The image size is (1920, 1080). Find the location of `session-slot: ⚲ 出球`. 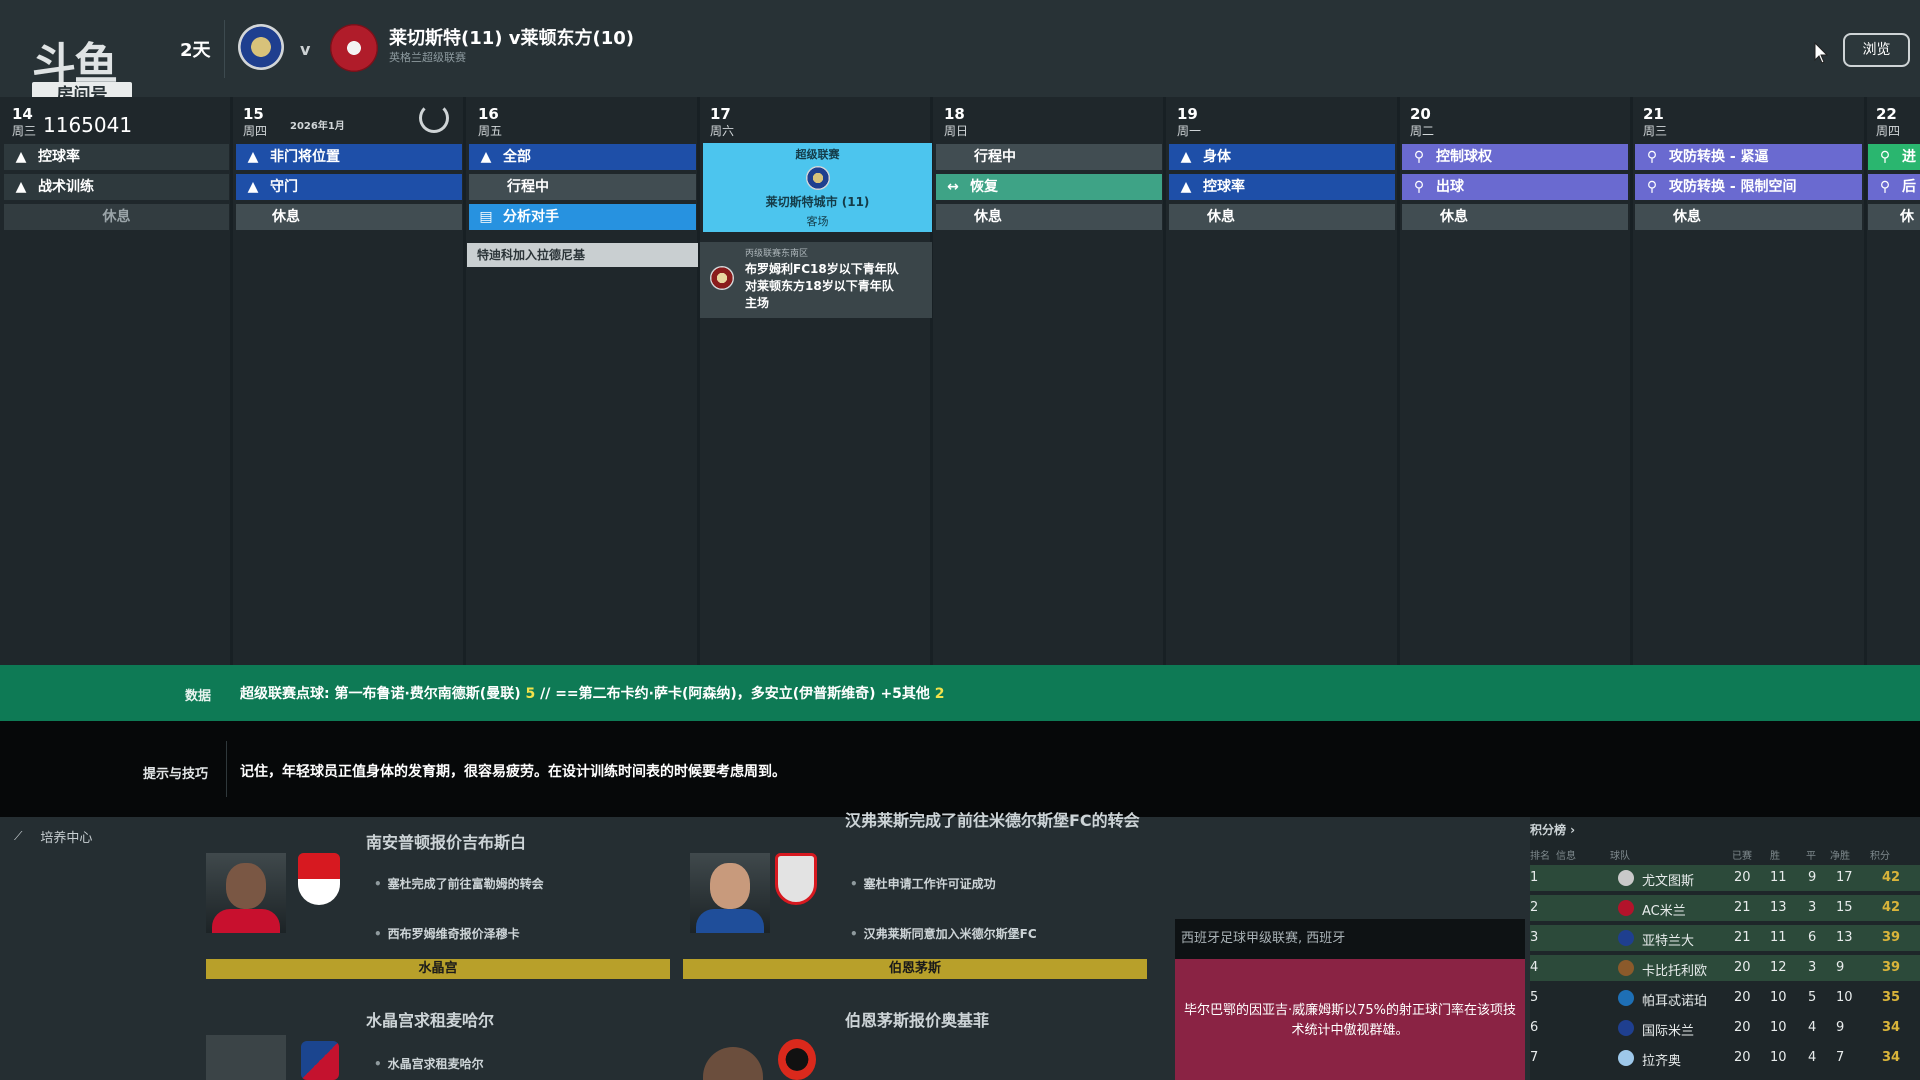

session-slot: ⚲ 出球 is located at coordinates (1515, 187).